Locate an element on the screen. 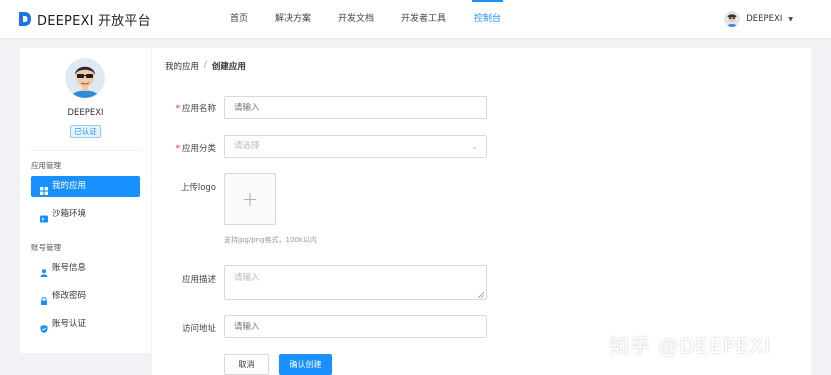  user-menu: DEEPEXI ▼ is located at coordinates (758, 19).